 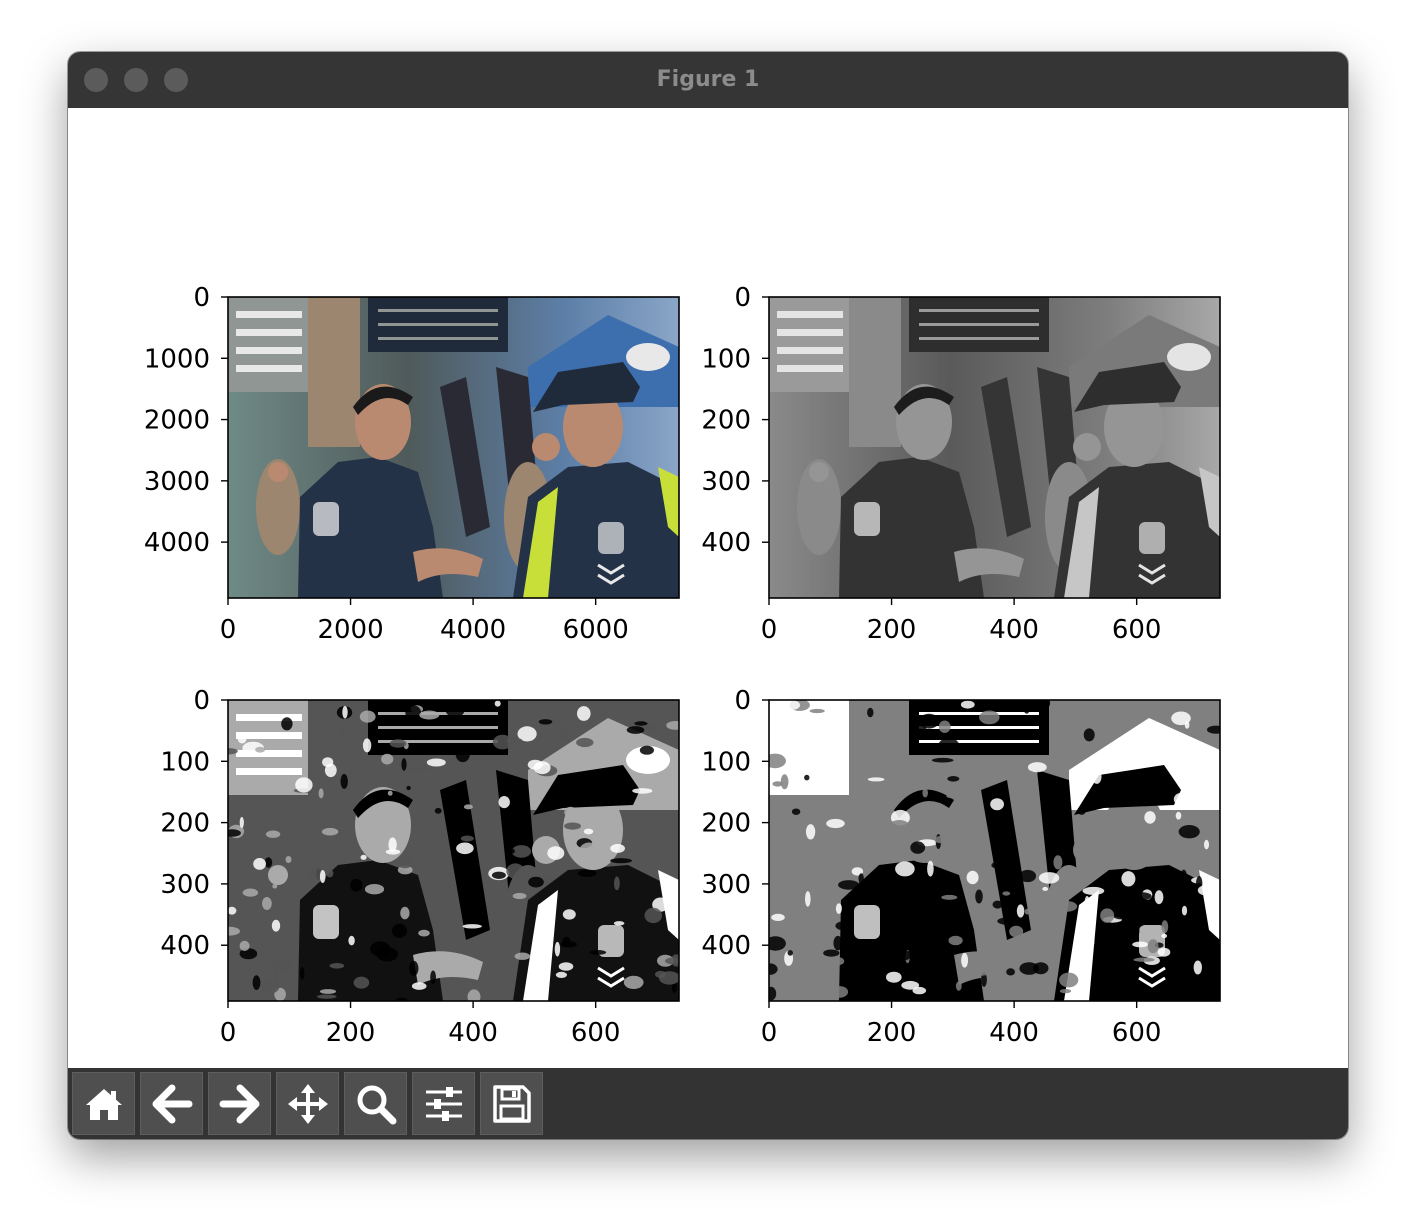 I want to click on x-tick-label: 200, so click(x=892, y=630).